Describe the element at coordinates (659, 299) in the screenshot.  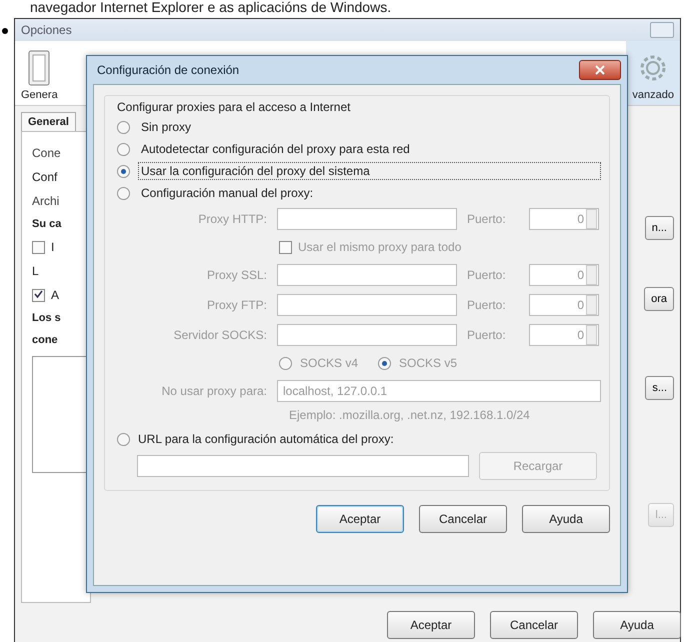
I see `button: ora` at that location.